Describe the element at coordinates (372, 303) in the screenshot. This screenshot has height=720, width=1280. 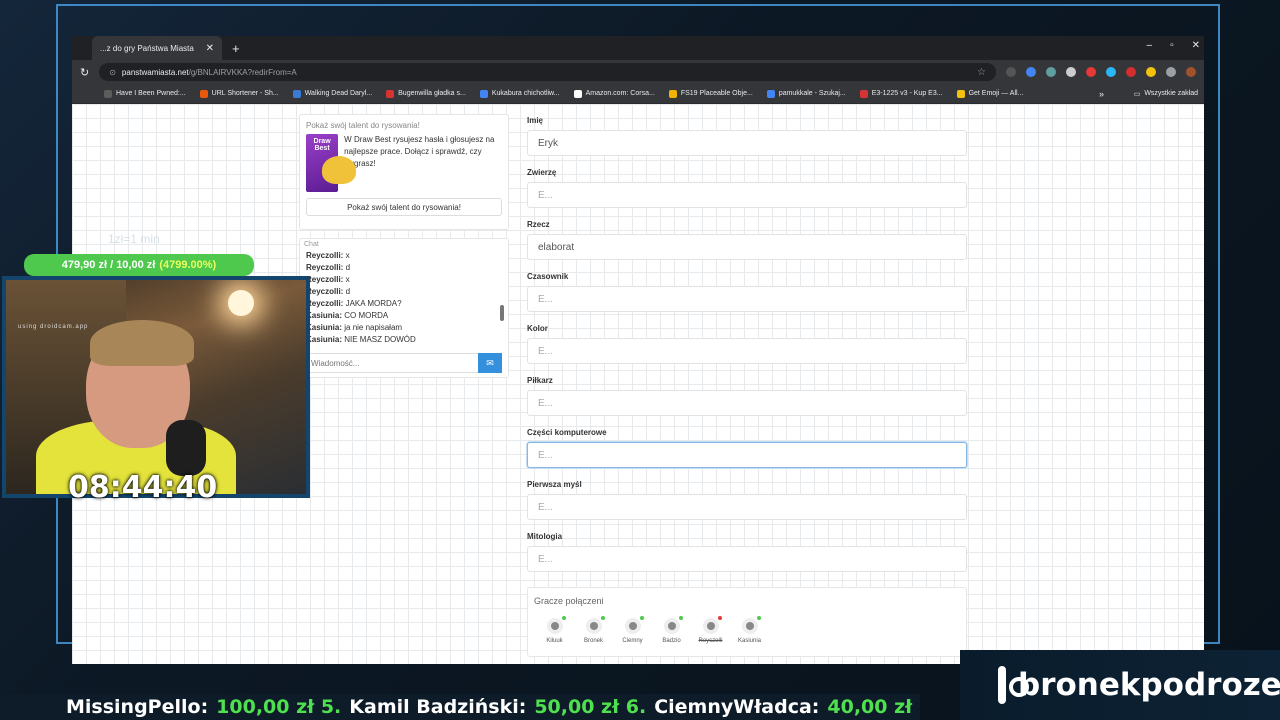
I see `chat-text: JAKA MORDA?` at that location.